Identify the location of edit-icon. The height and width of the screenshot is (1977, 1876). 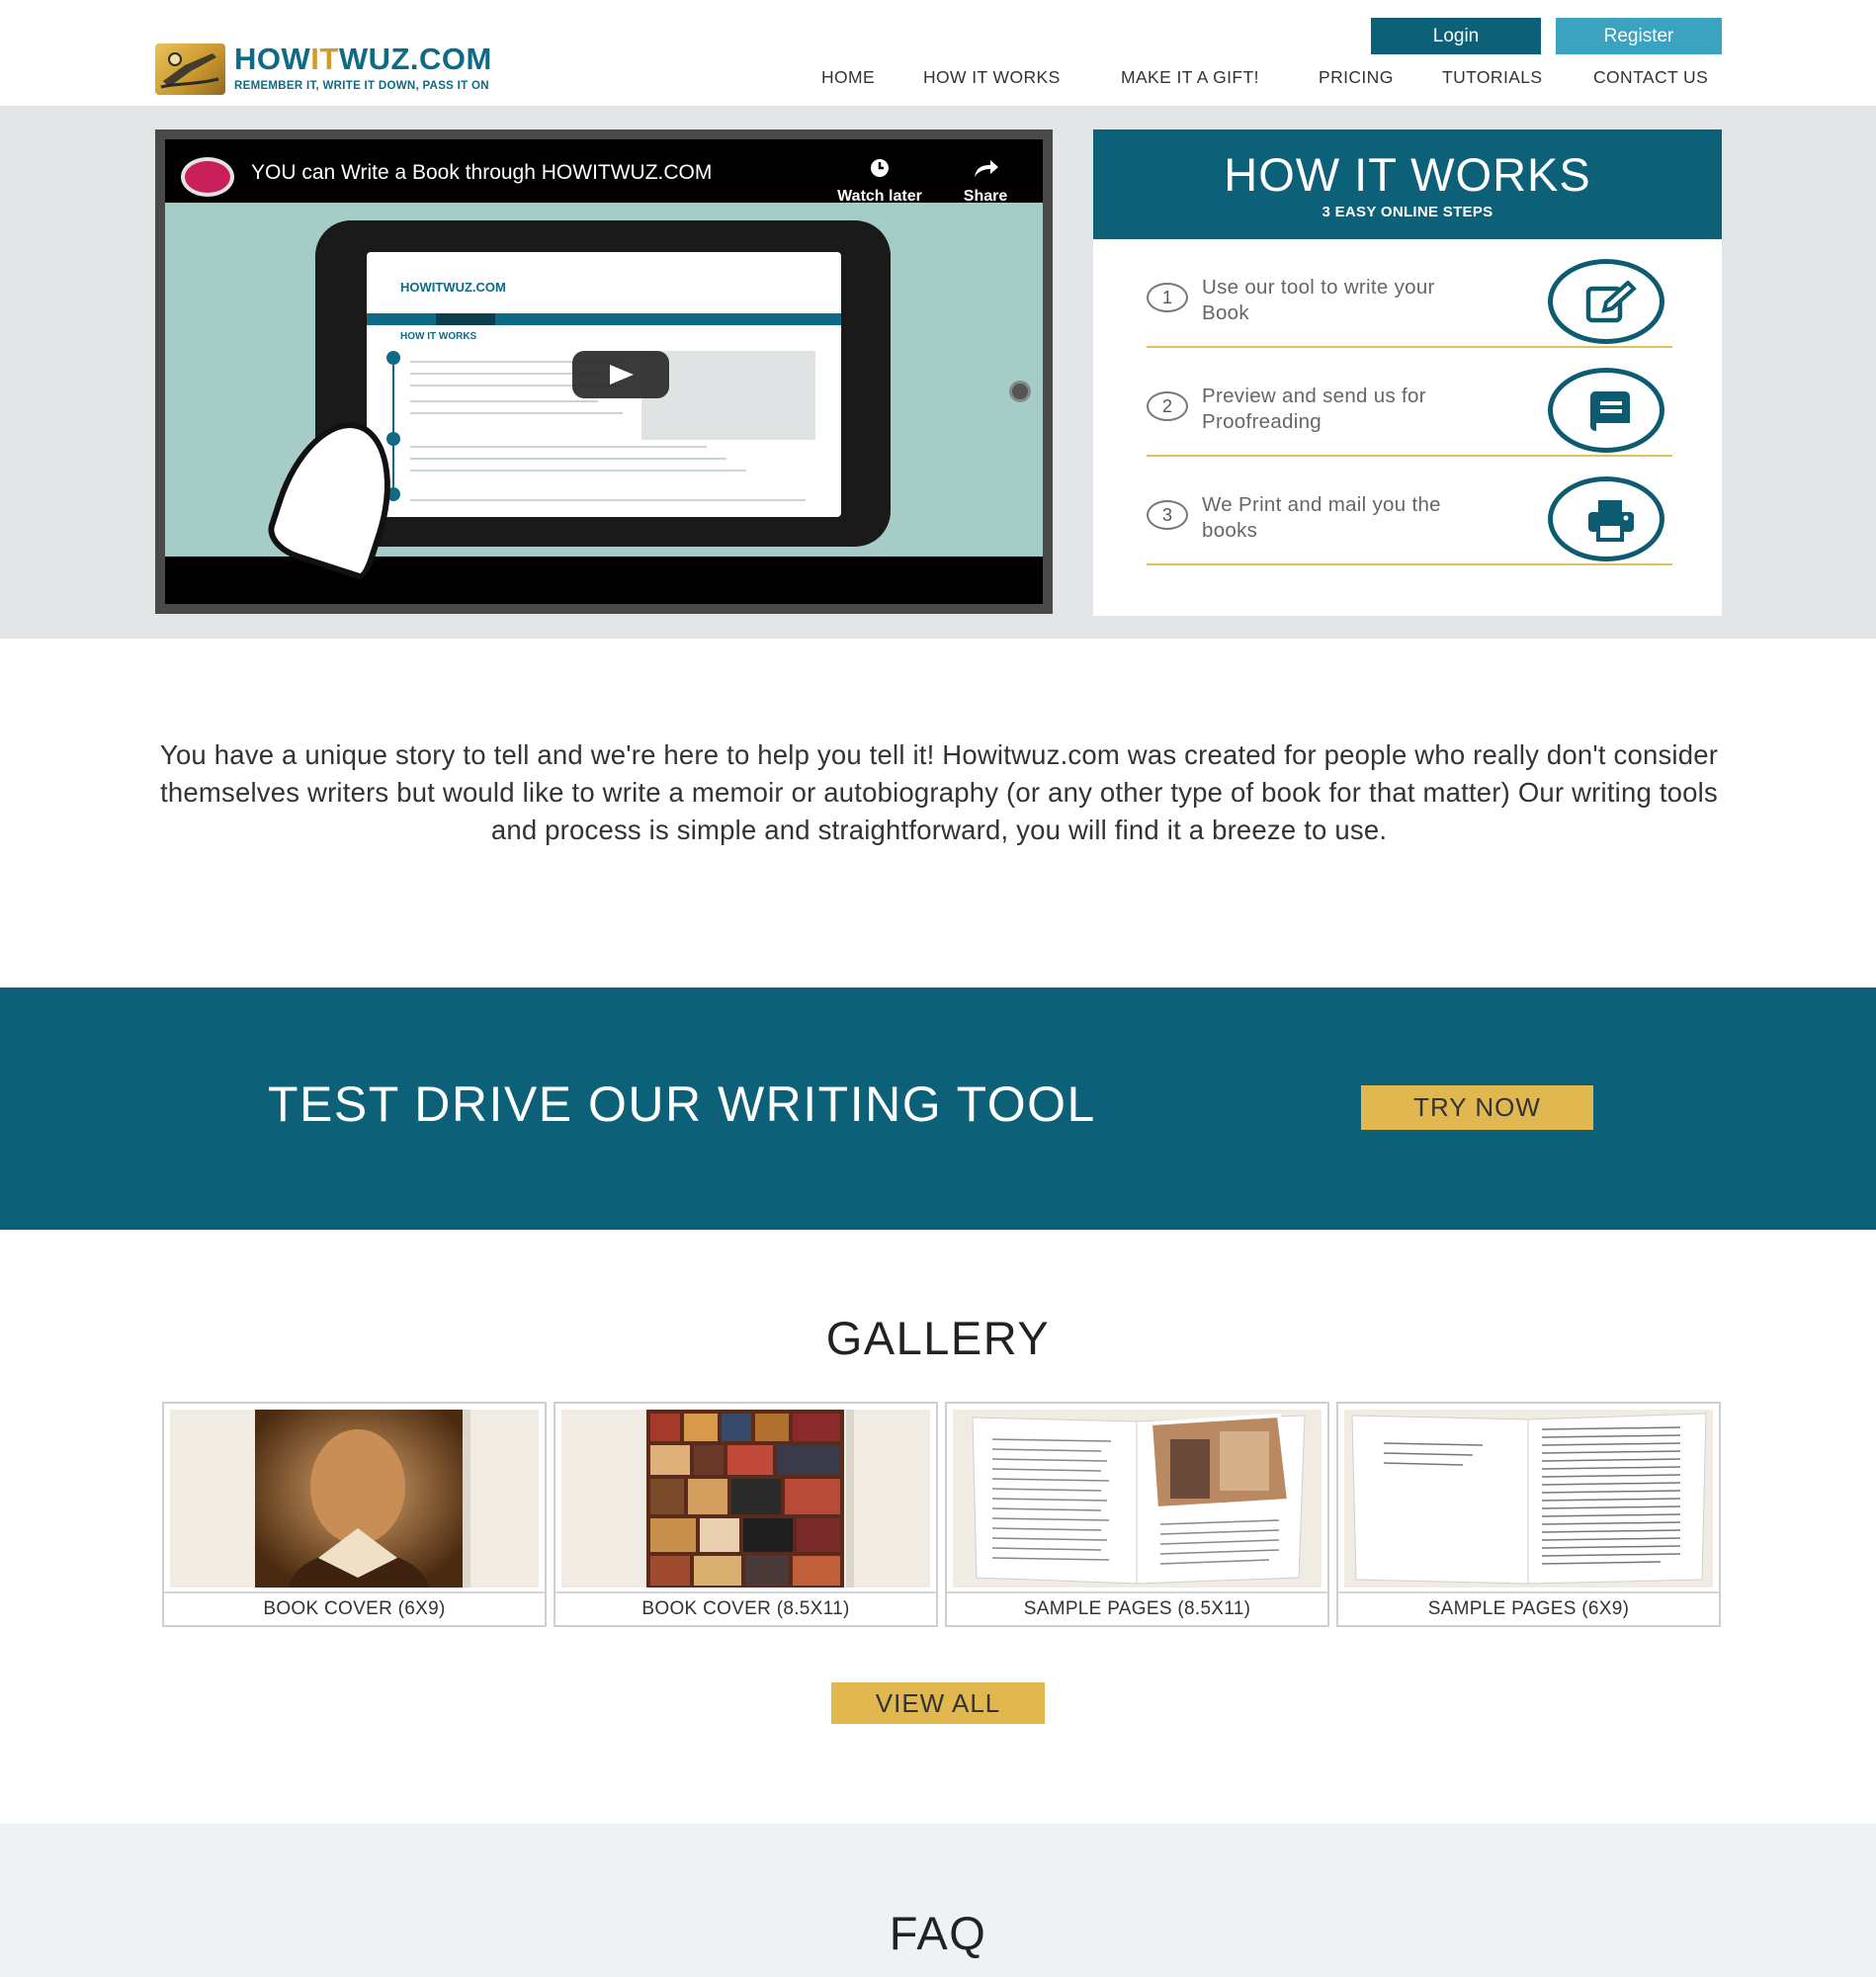
(1606, 301).